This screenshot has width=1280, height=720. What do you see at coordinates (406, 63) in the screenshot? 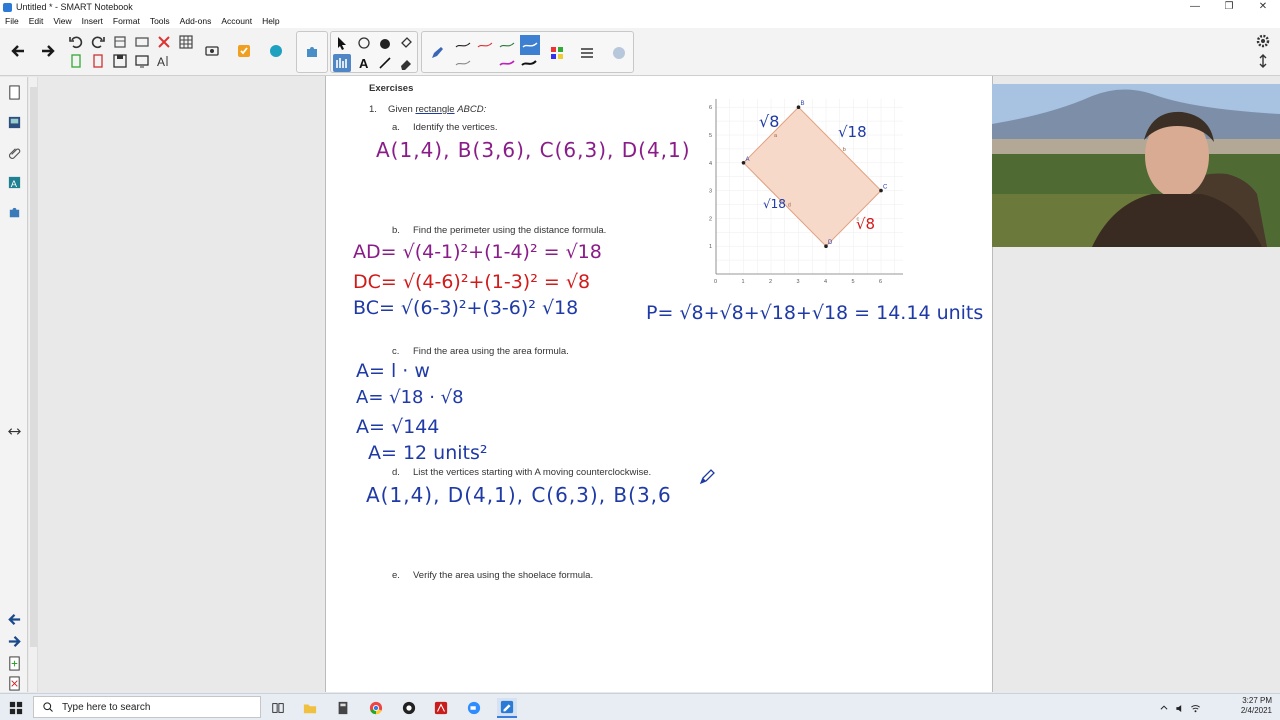
I see `eraser-icon` at bounding box center [406, 63].